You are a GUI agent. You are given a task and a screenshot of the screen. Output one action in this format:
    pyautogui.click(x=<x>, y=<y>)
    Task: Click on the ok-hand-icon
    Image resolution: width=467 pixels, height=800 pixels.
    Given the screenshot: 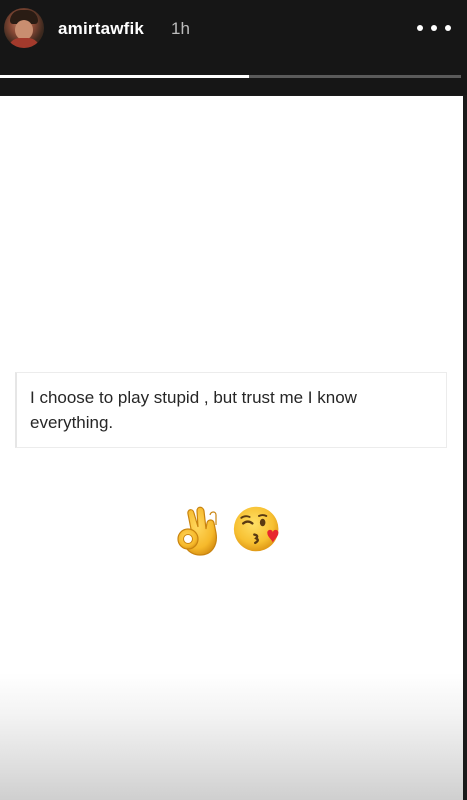 What is the action you would take?
    pyautogui.click(x=197, y=531)
    